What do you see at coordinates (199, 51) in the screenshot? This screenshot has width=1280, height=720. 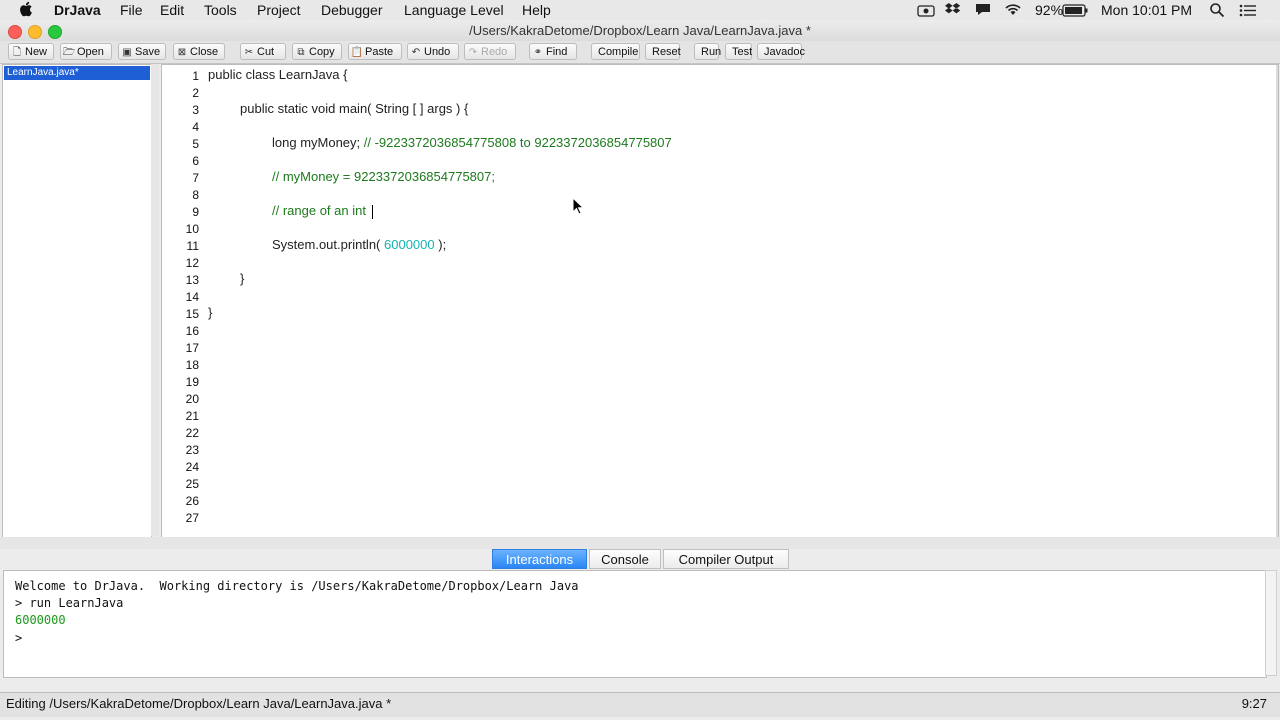 I see `close-button: ⊠ Close` at bounding box center [199, 51].